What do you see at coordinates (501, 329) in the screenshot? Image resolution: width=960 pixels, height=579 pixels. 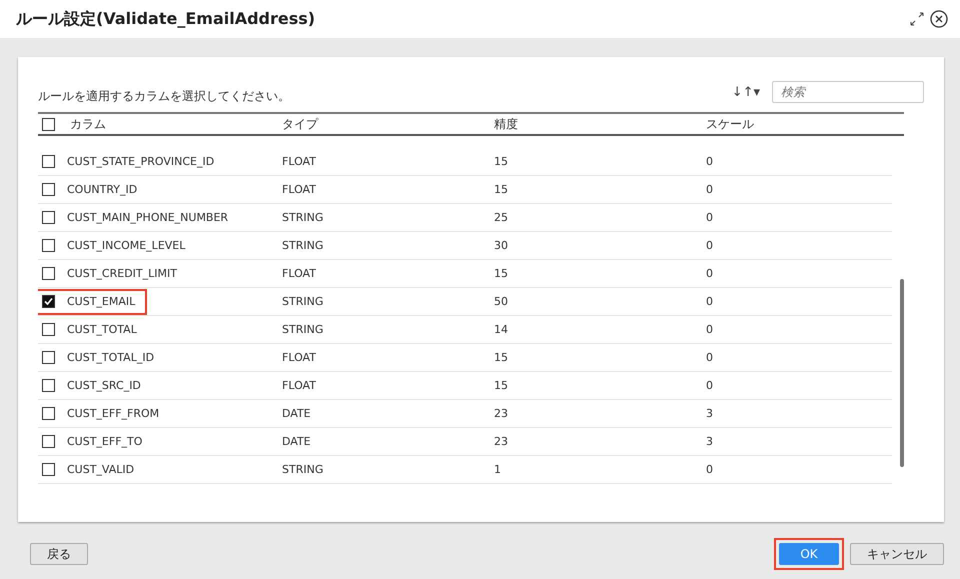 I see `table-cell-text: 14` at bounding box center [501, 329].